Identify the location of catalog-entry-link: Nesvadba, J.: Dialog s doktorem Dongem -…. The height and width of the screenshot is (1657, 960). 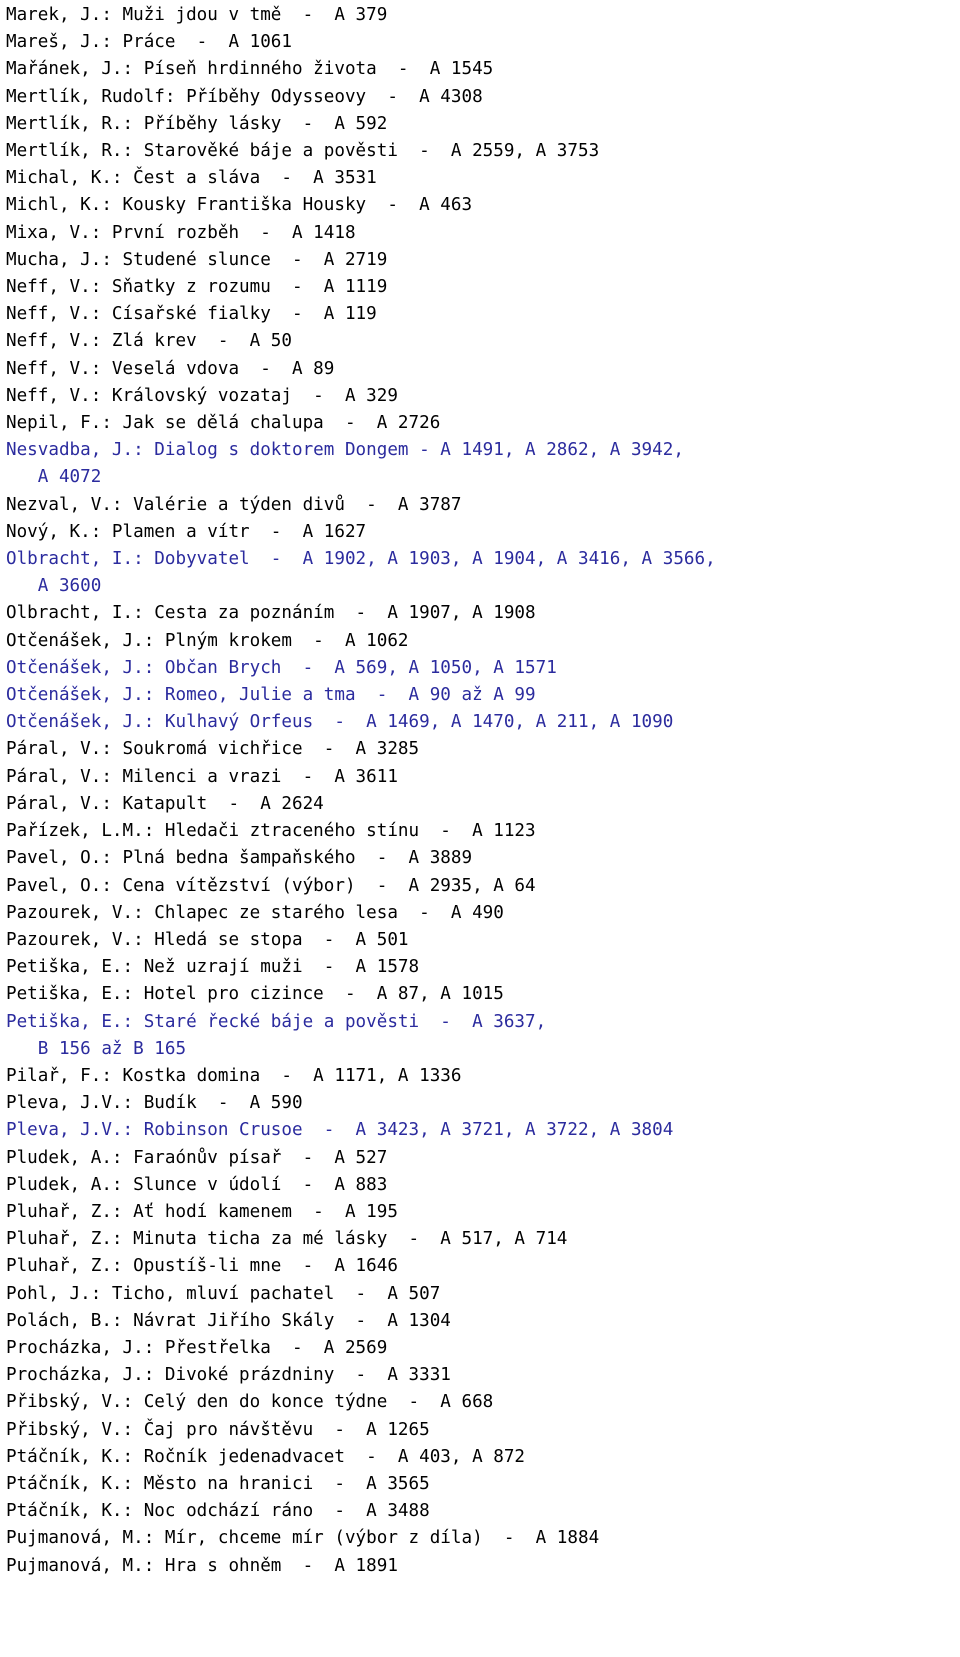
(483, 464).